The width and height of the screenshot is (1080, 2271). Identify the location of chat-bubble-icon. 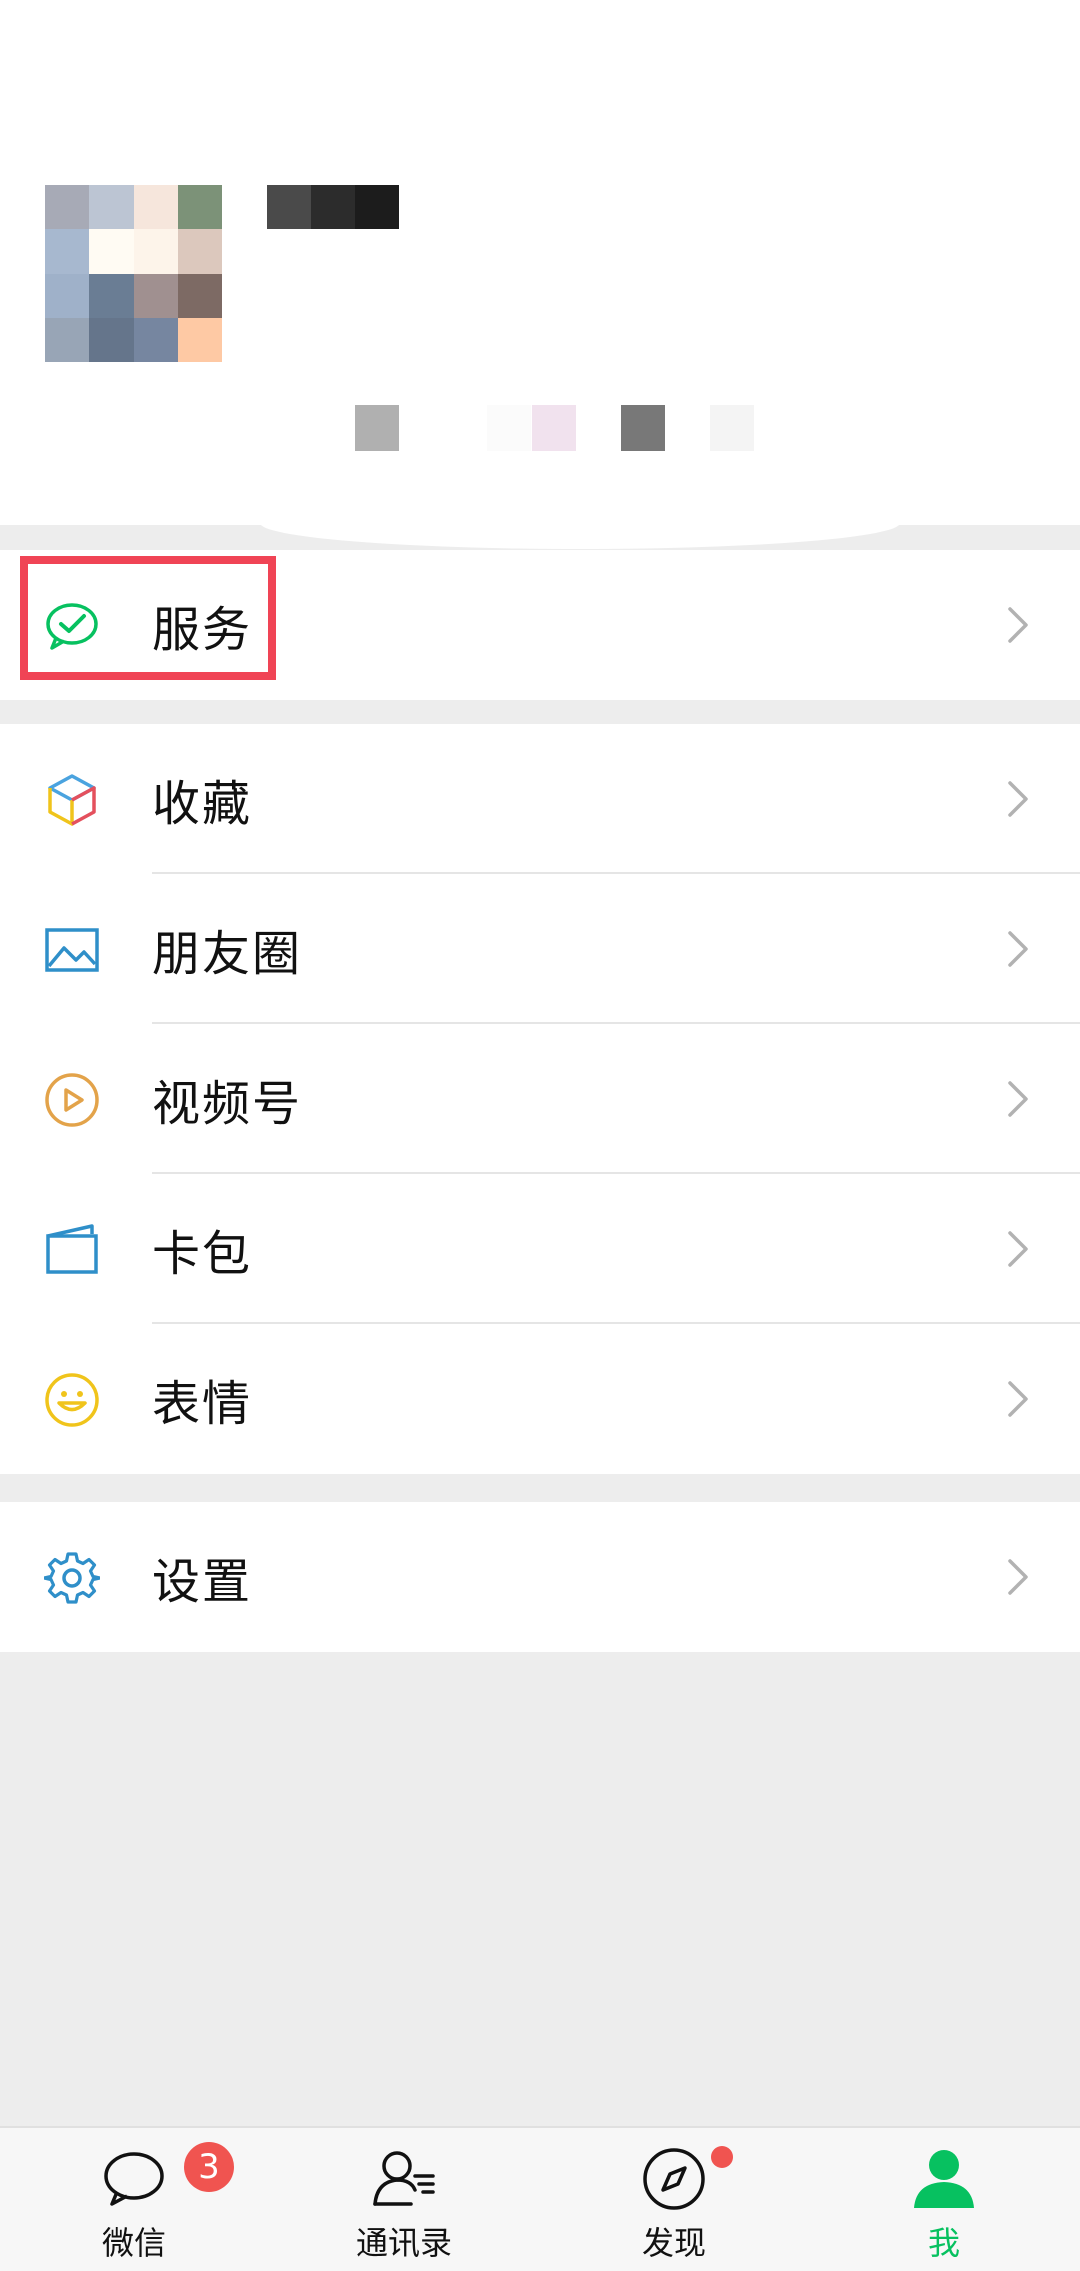
(134, 2179).